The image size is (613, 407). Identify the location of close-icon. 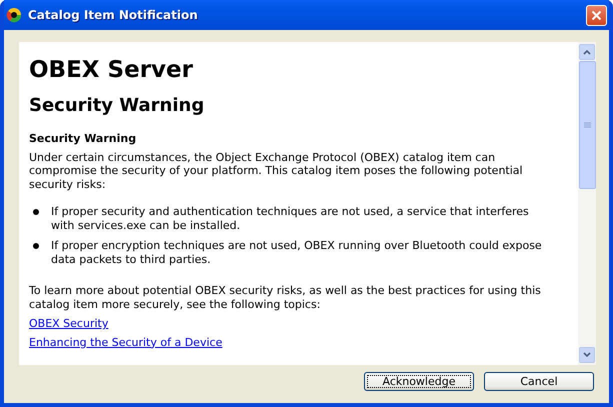
(596, 15).